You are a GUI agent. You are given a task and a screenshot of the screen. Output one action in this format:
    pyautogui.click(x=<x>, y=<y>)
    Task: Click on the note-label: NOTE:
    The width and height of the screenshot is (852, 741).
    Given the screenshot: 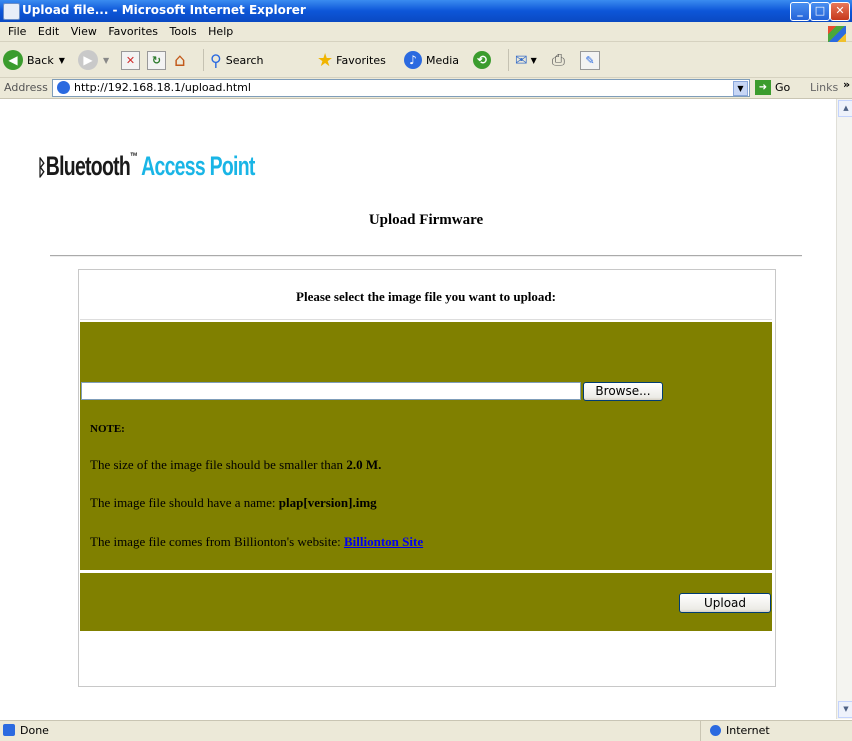 What is the action you would take?
    pyautogui.click(x=107, y=429)
    